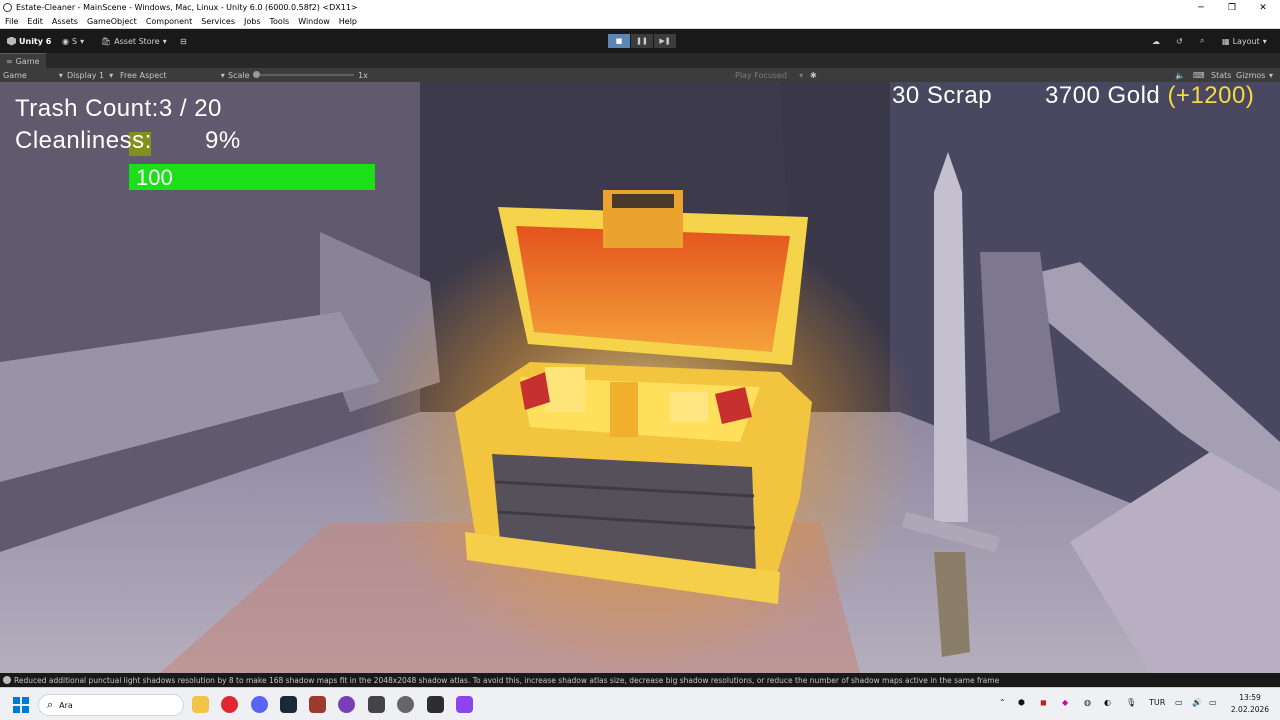  Describe the element at coordinates (239, 75) in the screenshot. I see `scale-label: Scale` at that location.